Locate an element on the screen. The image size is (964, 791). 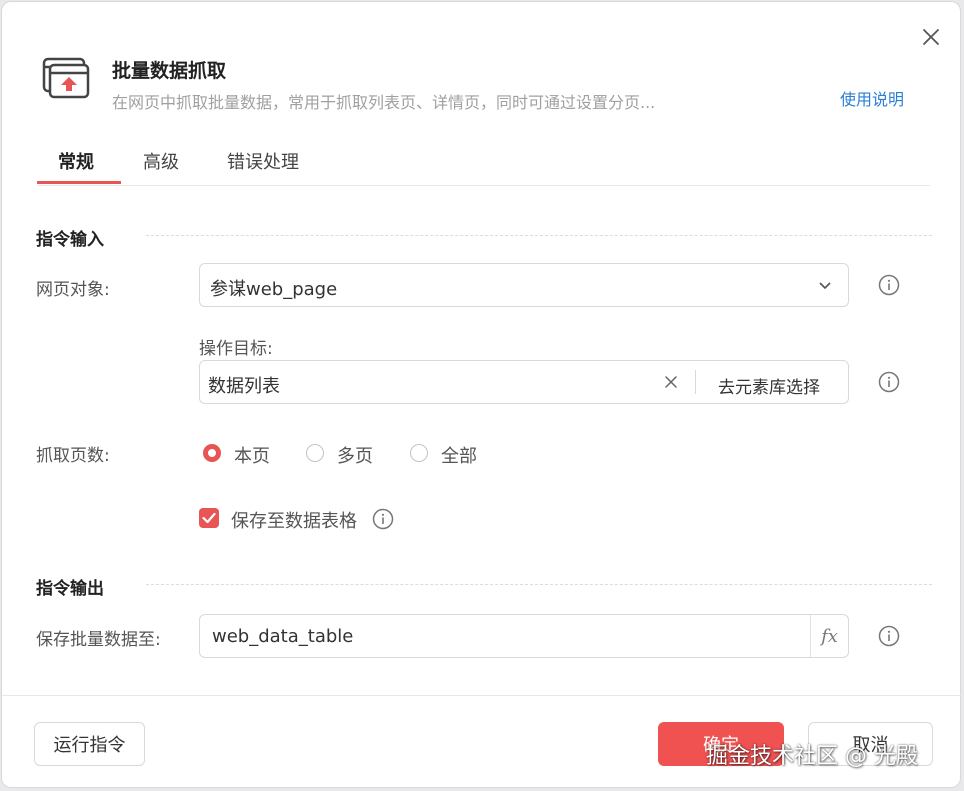
active-tab-indicator is located at coordinates (79, 182).